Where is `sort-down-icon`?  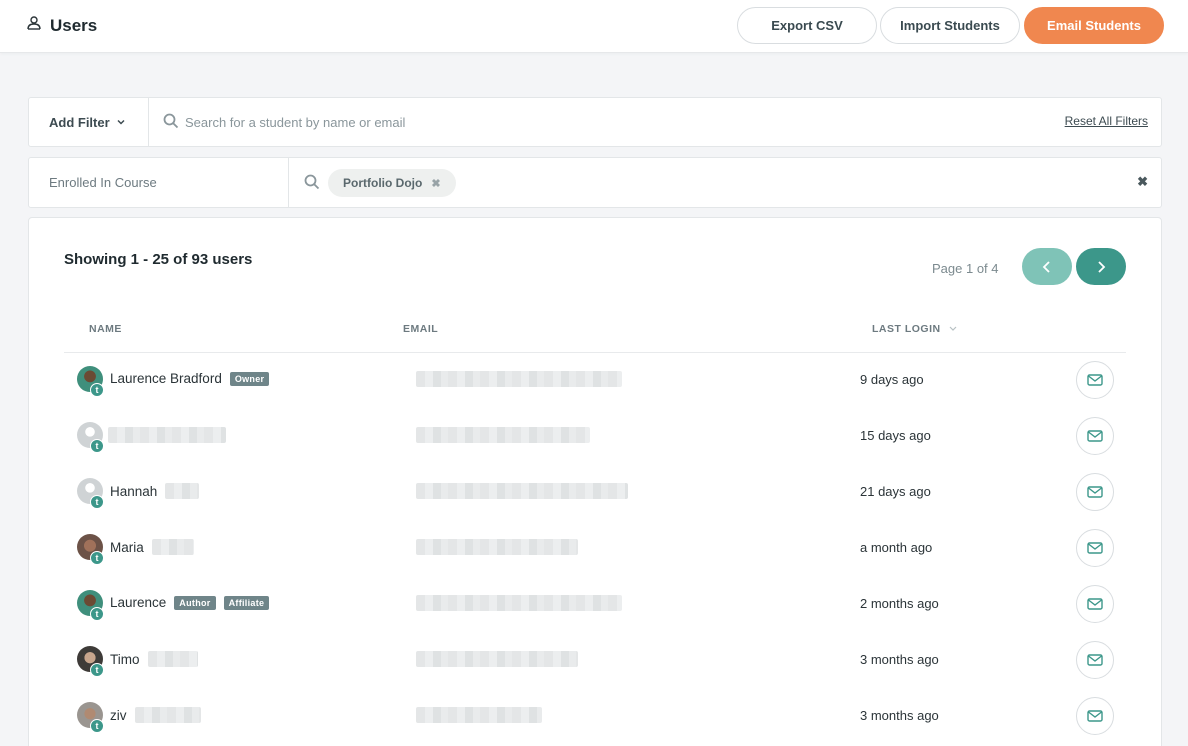
sort-down-icon is located at coordinates (953, 328).